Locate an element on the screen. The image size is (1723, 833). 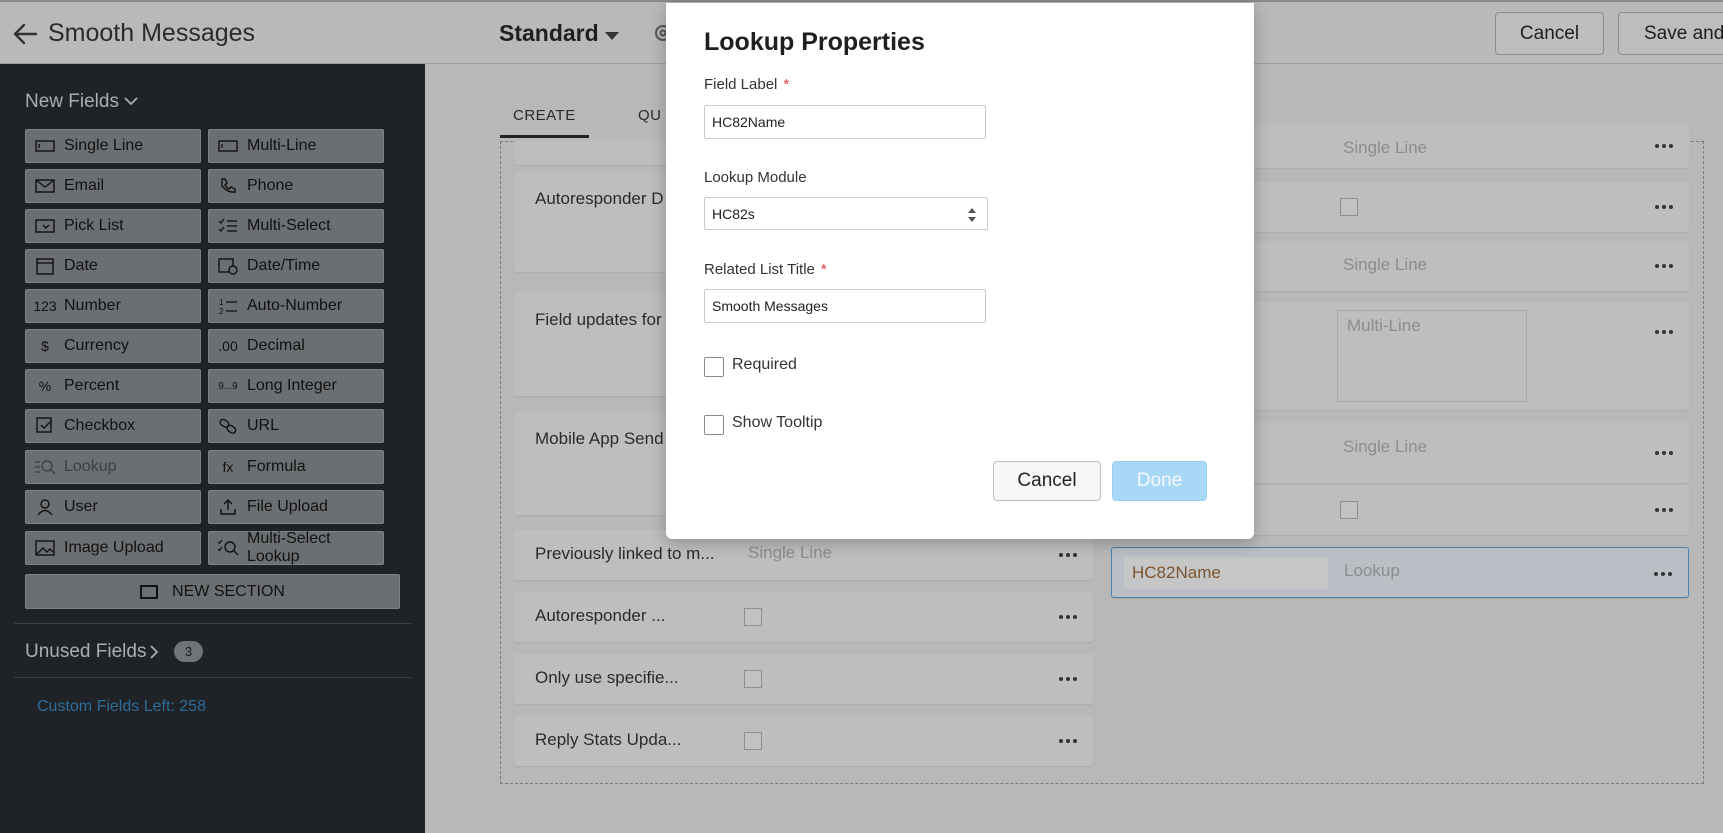
field-label: Field updates for is located at coordinates (598, 319).